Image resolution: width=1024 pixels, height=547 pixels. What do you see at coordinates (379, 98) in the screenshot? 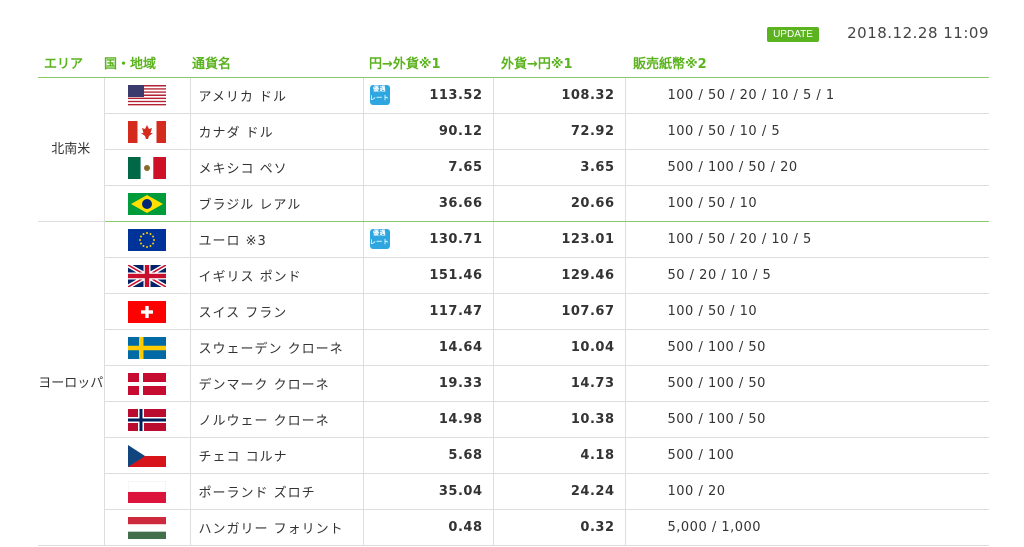
I see `preferred-rate-line2: レート` at bounding box center [379, 98].